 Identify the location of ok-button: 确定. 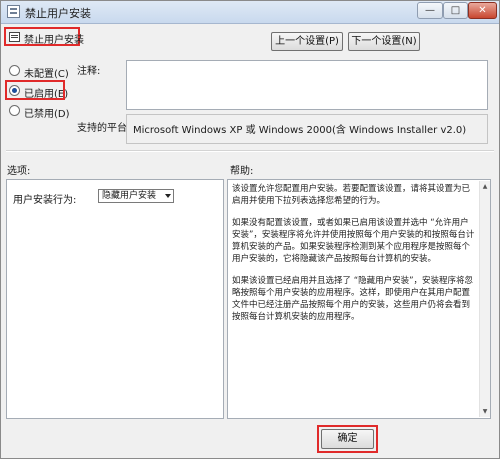
(347, 439).